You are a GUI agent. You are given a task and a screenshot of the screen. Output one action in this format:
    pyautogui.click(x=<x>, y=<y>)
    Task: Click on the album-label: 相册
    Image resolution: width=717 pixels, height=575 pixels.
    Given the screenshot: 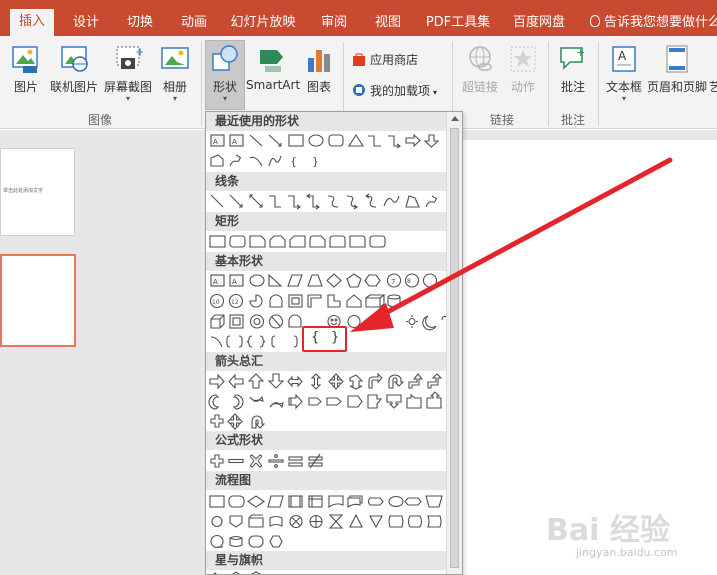 What is the action you would take?
    pyautogui.click(x=174, y=87)
    